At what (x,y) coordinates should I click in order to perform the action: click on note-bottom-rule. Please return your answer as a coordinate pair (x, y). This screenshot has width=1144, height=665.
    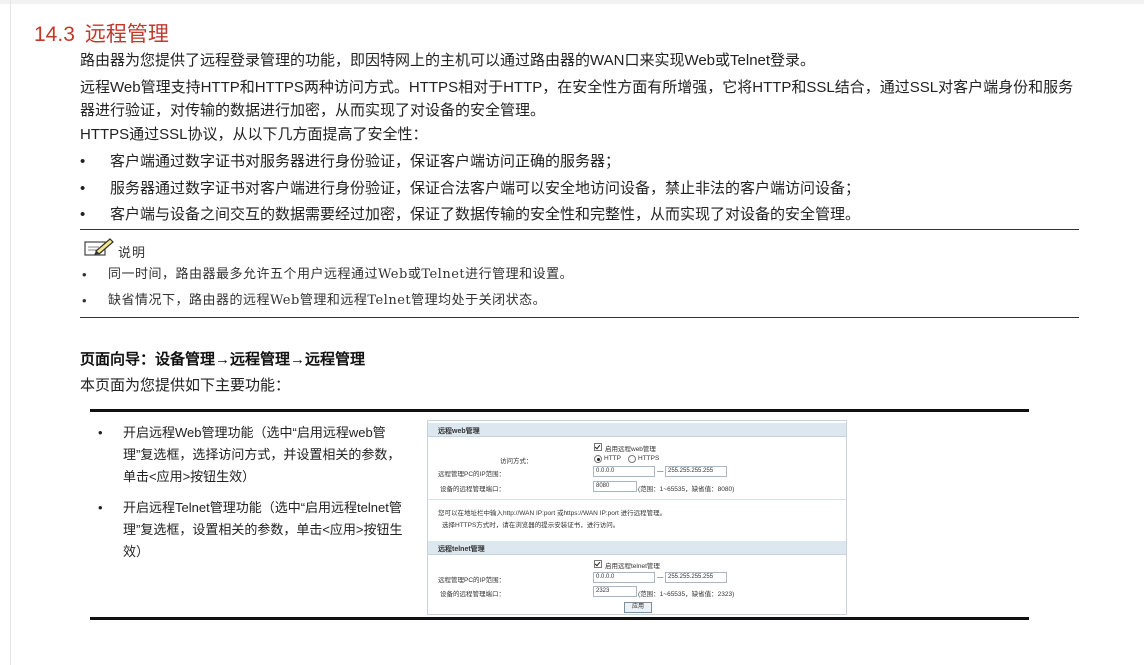
    Looking at the image, I should click on (579, 317).